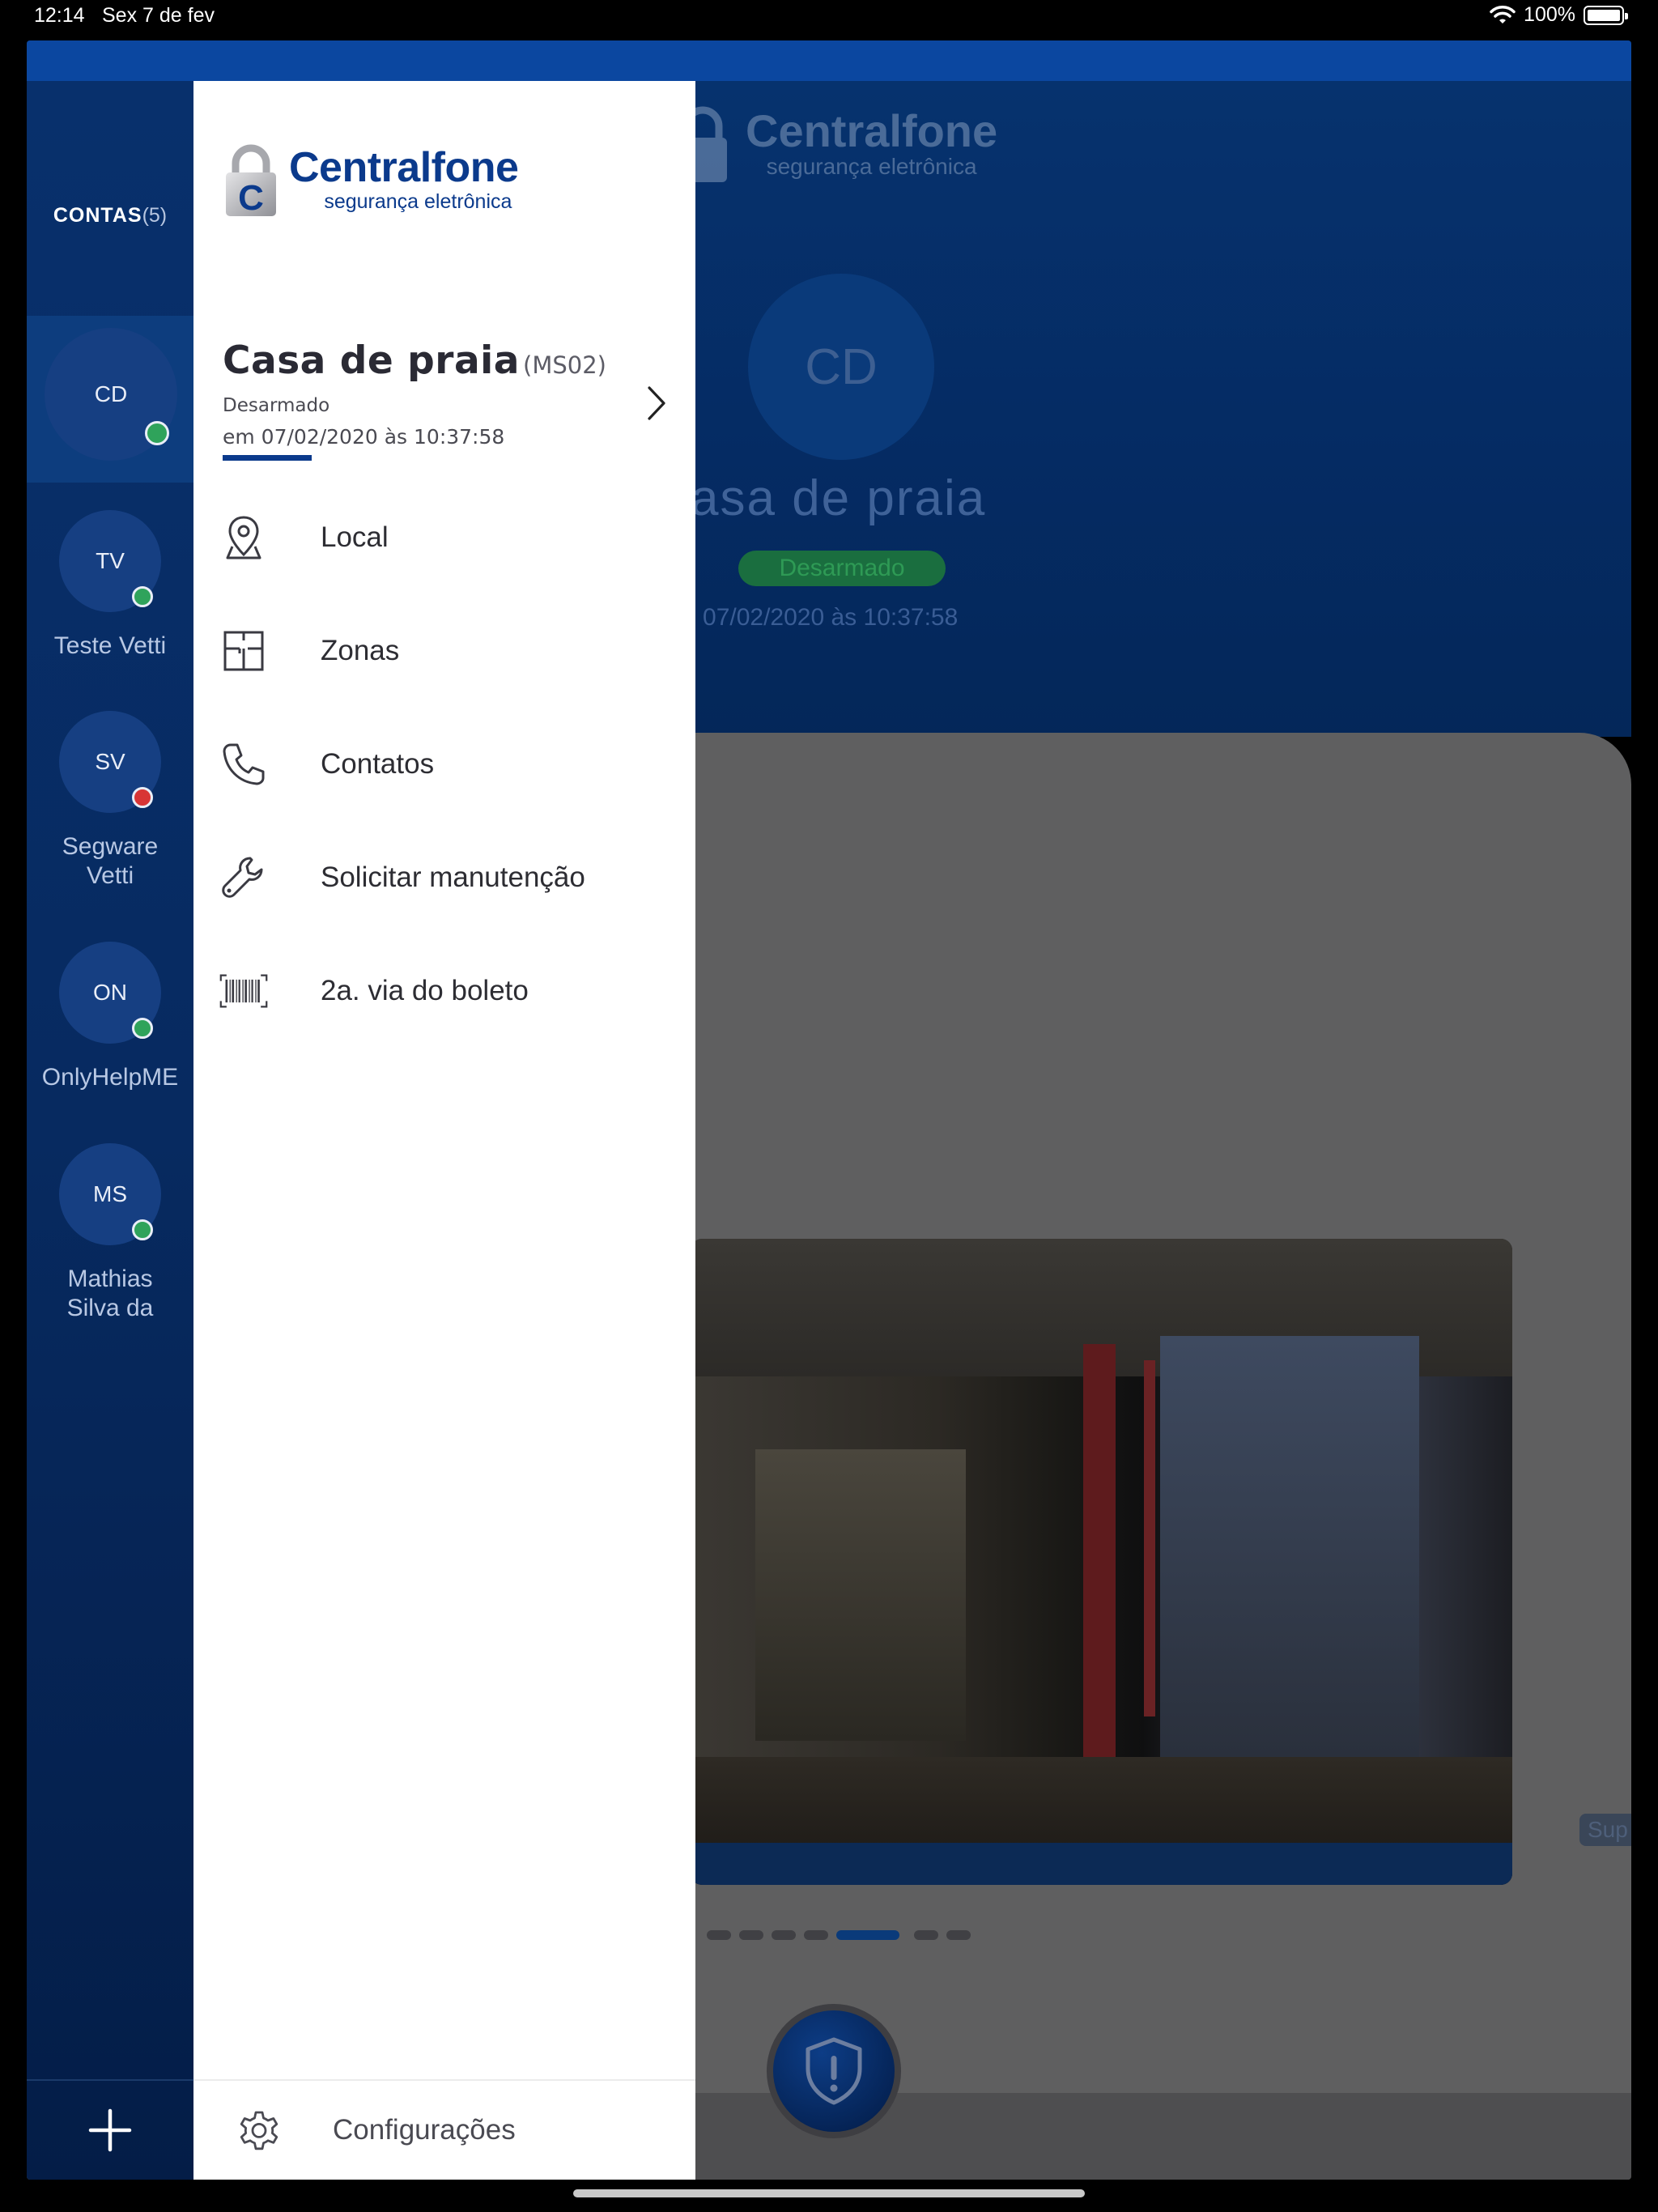  What do you see at coordinates (656, 404) in the screenshot?
I see `chevron-right-icon` at bounding box center [656, 404].